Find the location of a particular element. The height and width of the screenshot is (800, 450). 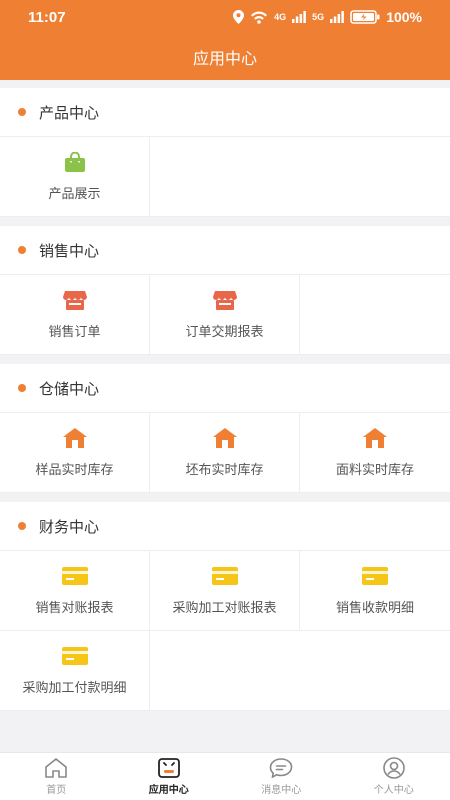

app-item-label: 坯布实时库存 is located at coordinates (224, 469).